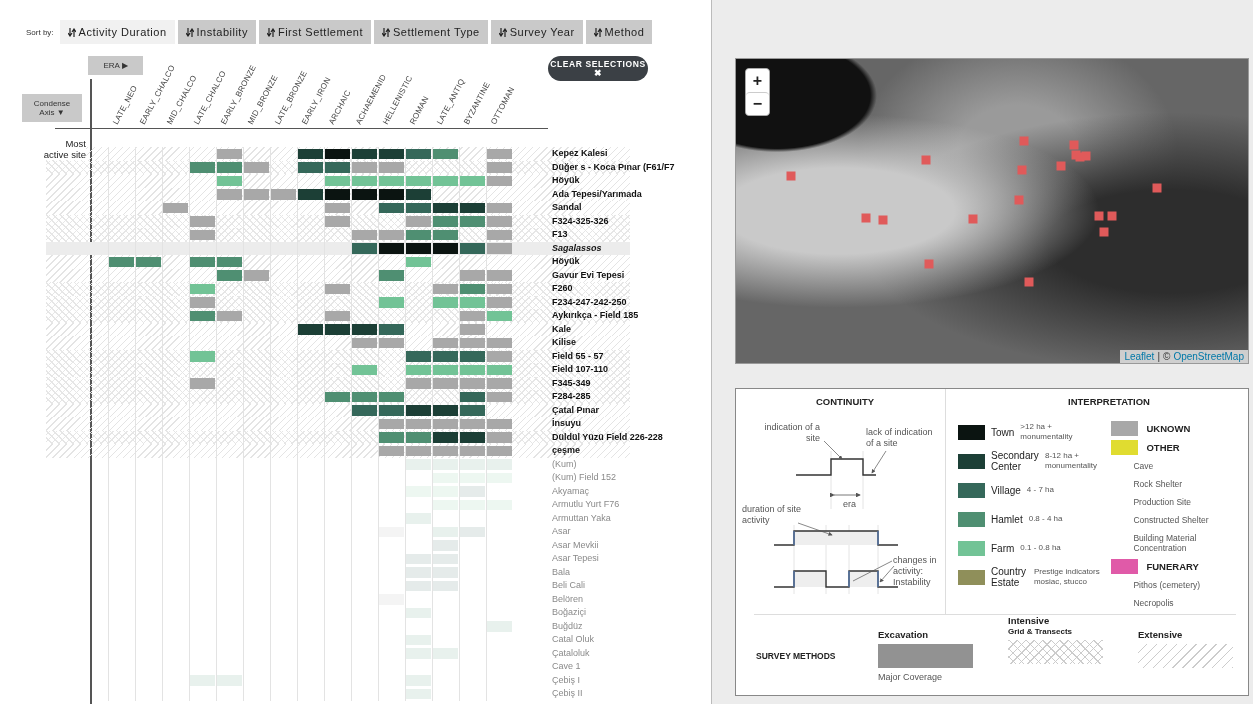  Describe the element at coordinates (845, 401) in the screenshot. I see `continuity-title: CONTINUITY` at that location.